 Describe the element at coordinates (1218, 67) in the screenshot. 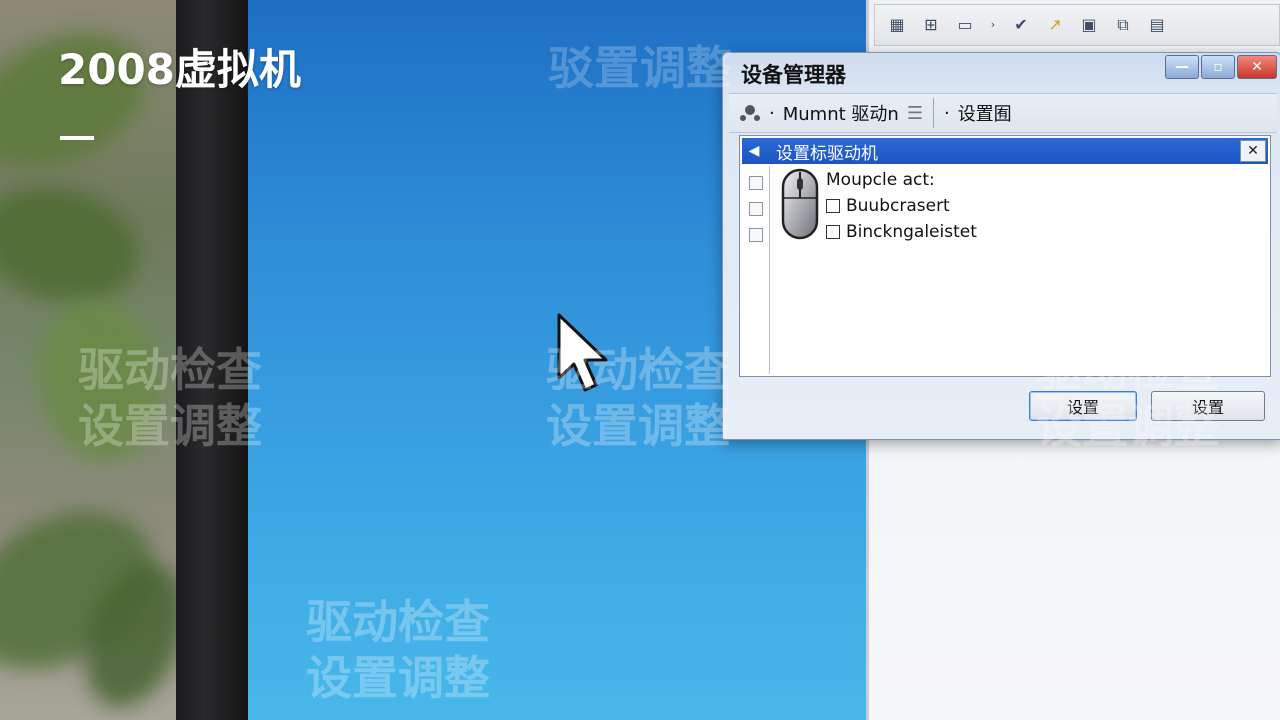

I see `maximize-button: ▫` at that location.